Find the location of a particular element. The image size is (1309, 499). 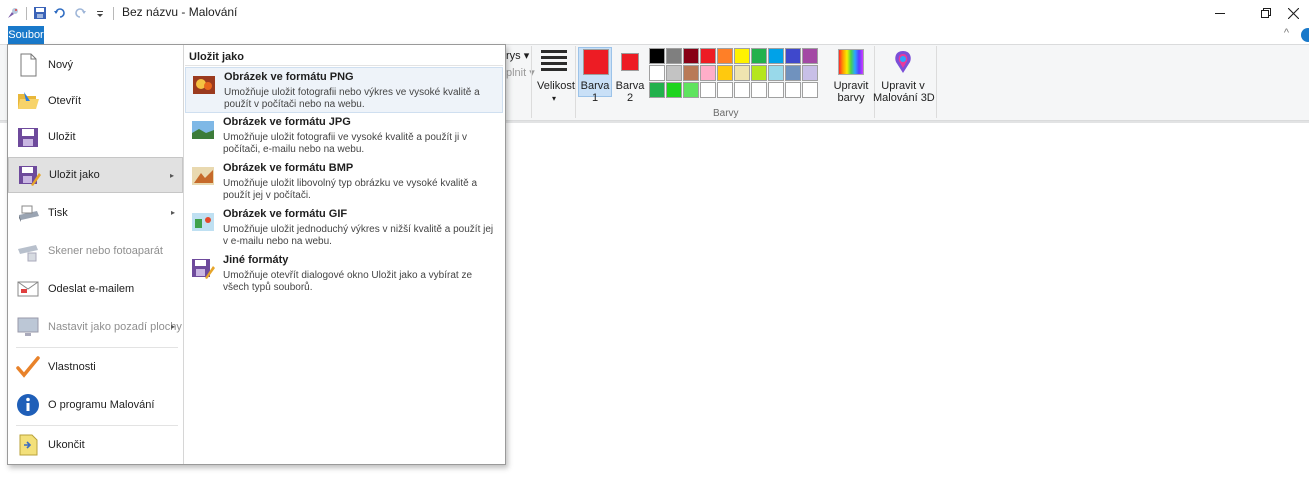

scanner-icon is located at coordinates (28, 253).